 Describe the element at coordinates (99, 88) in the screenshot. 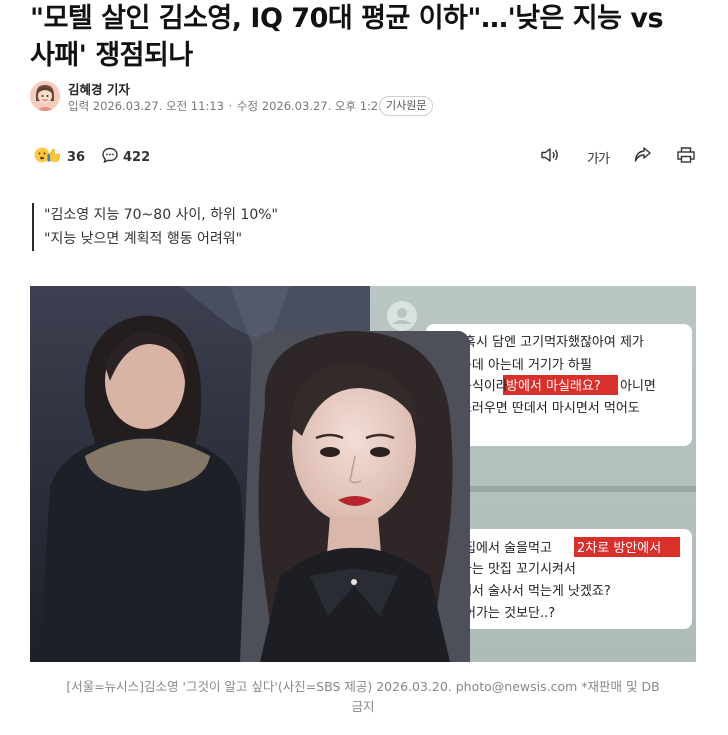

I see `reporter-name: 김혜경 기자` at that location.